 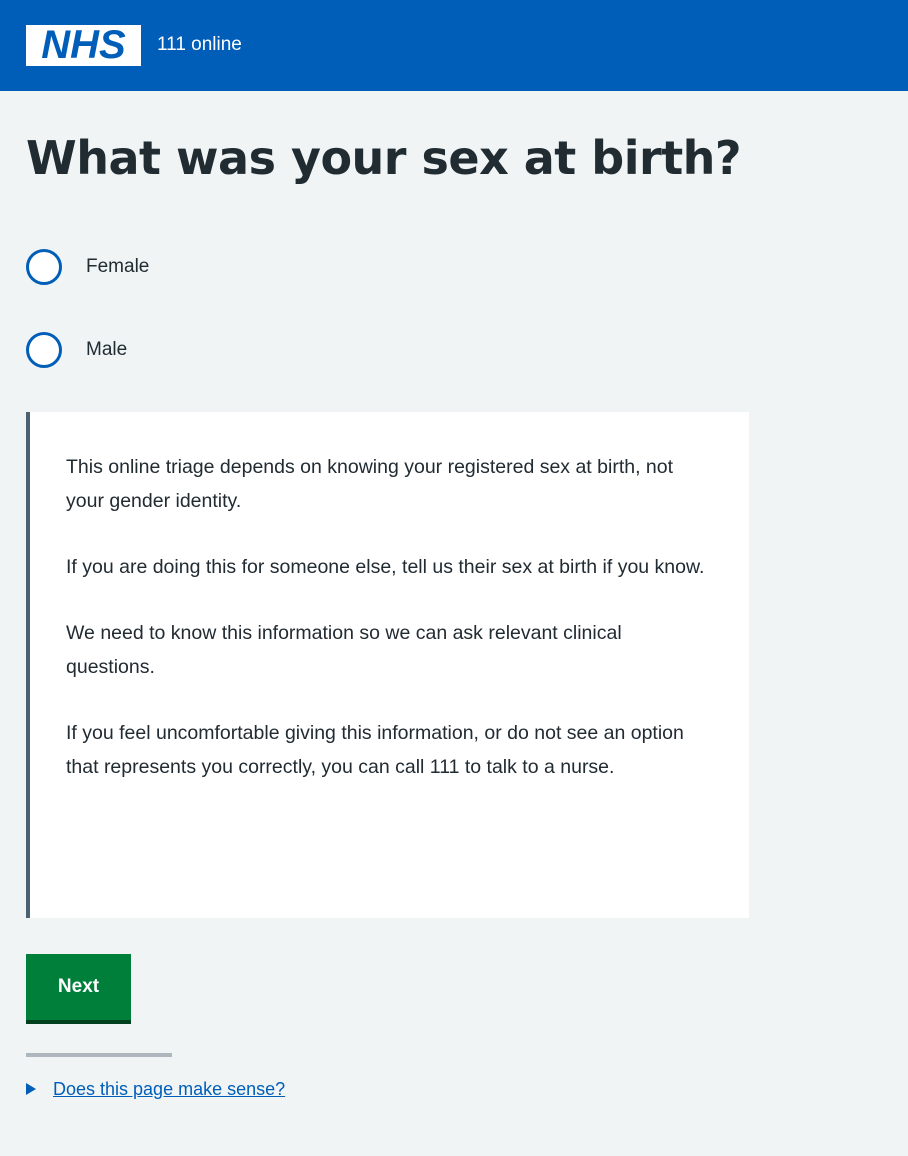 What do you see at coordinates (76, 350) in the screenshot?
I see `radio-option-male: Male` at bounding box center [76, 350].